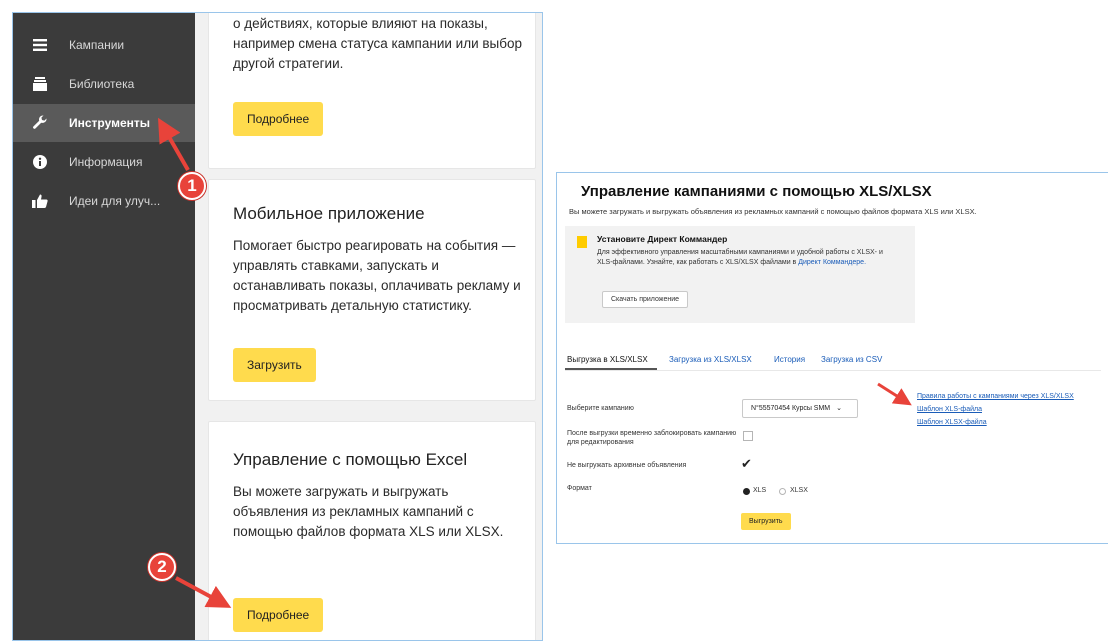  I want to click on promo-title: Установите Директ Коммандер, so click(662, 239).